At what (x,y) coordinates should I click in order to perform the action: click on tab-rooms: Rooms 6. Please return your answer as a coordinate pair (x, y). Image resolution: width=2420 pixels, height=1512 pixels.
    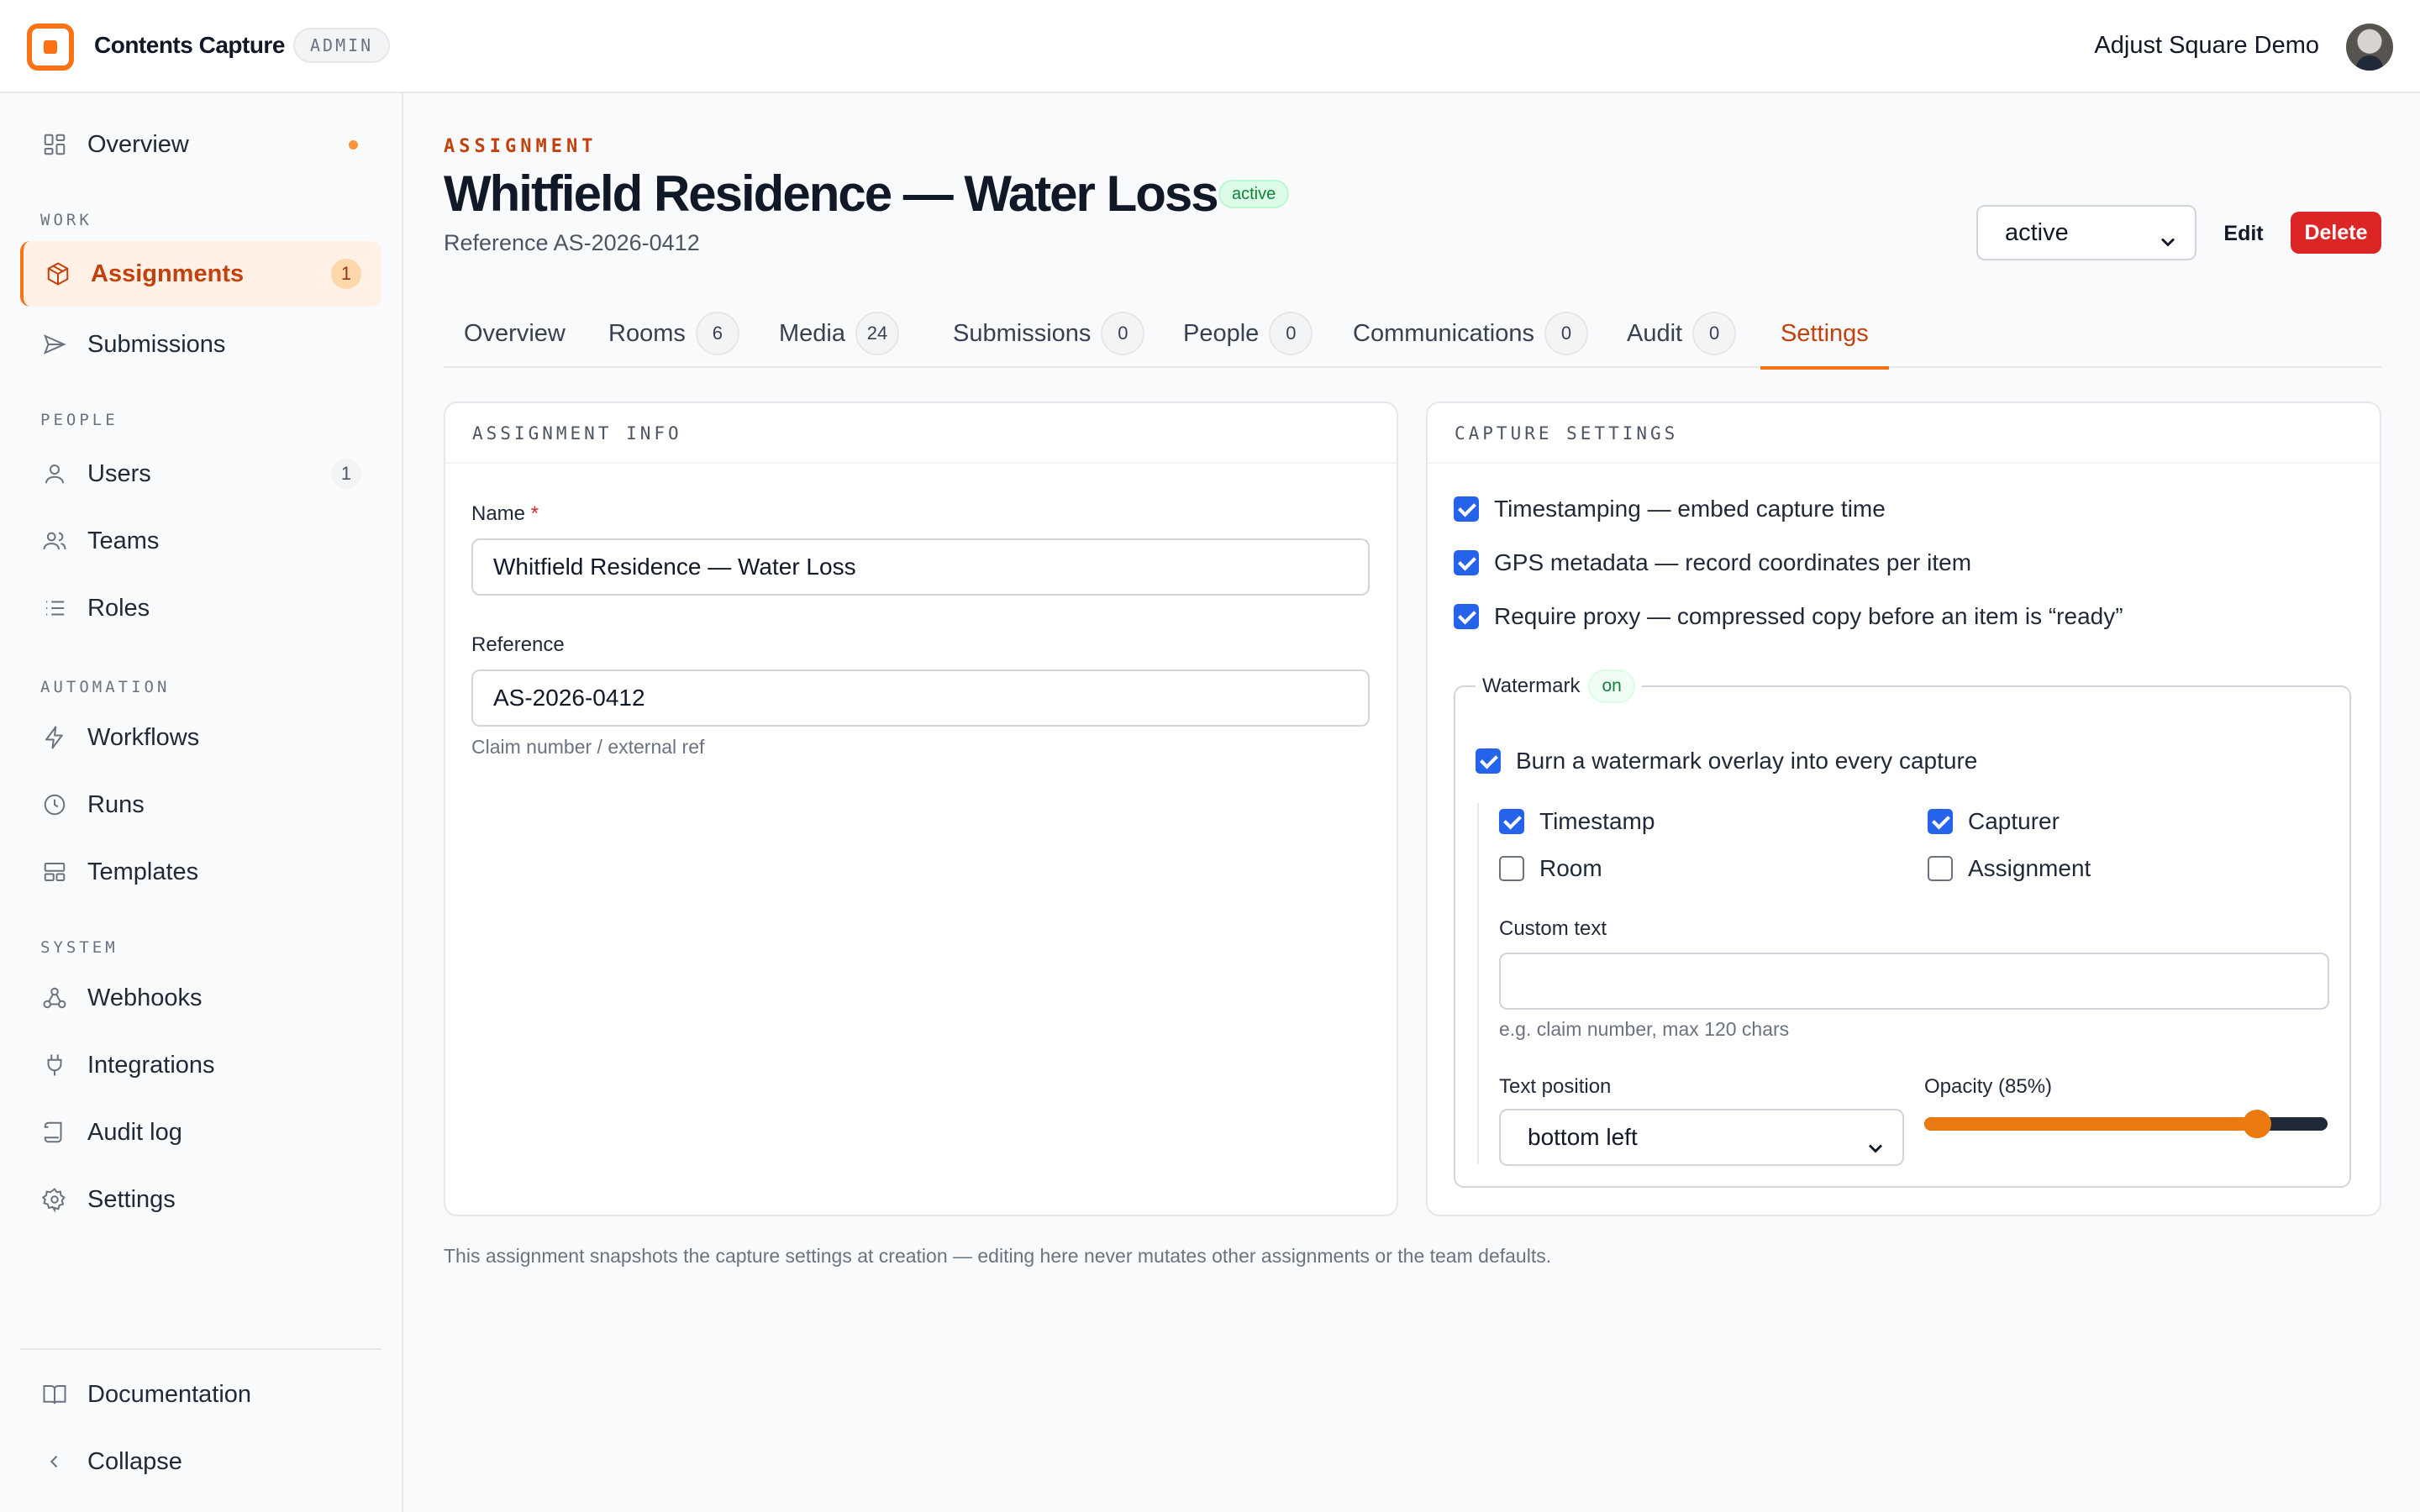
    Looking at the image, I should click on (673, 333).